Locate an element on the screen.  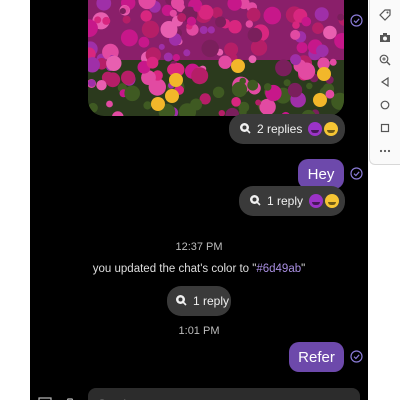
tag-icon is located at coordinates (385, 15).